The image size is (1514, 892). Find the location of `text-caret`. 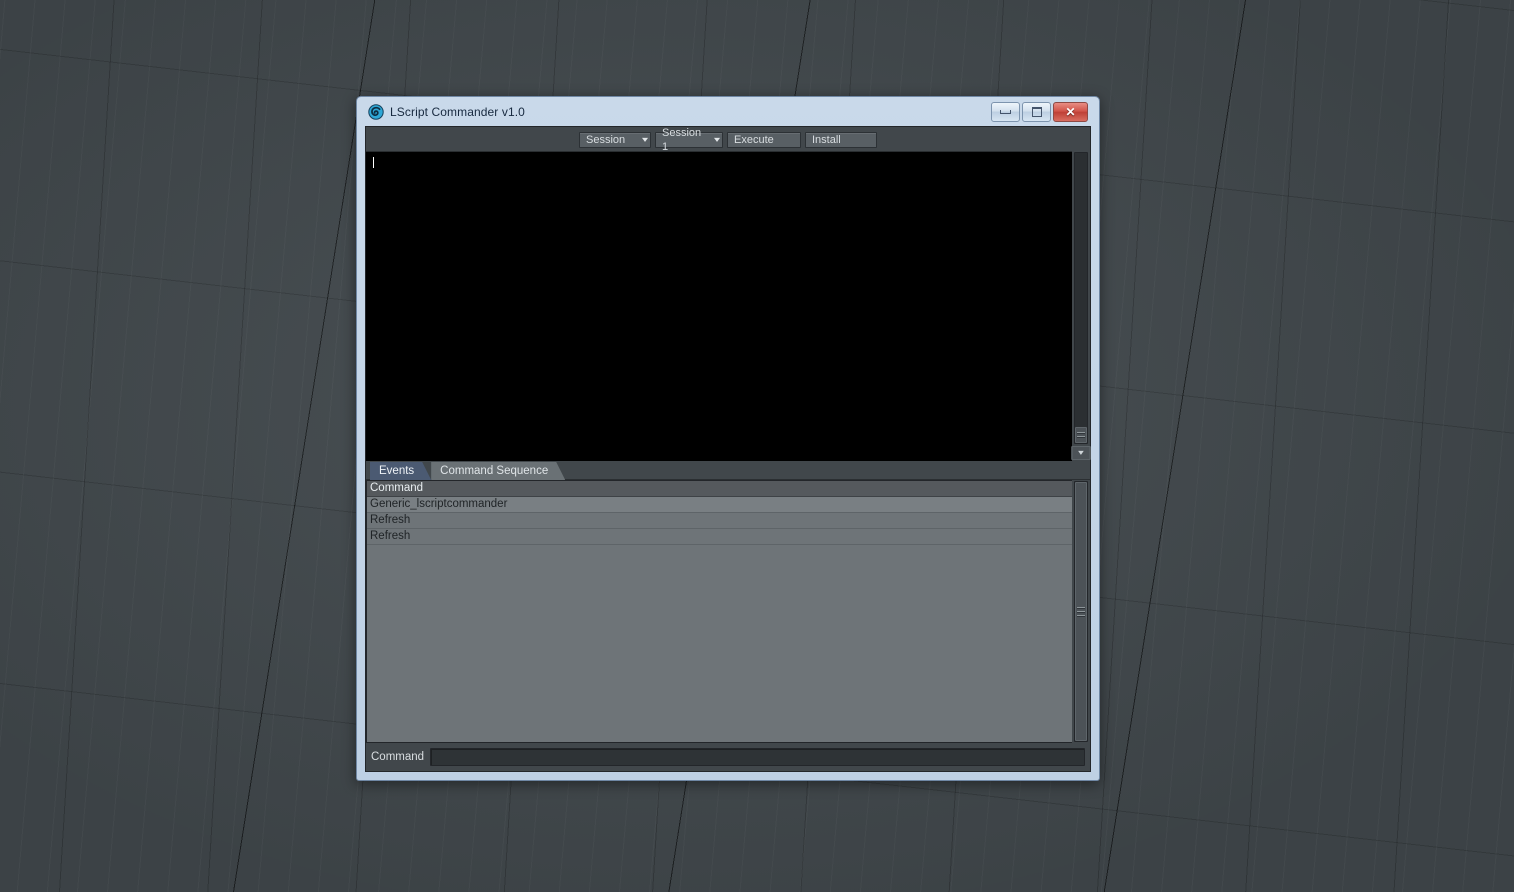

text-caret is located at coordinates (373, 162).